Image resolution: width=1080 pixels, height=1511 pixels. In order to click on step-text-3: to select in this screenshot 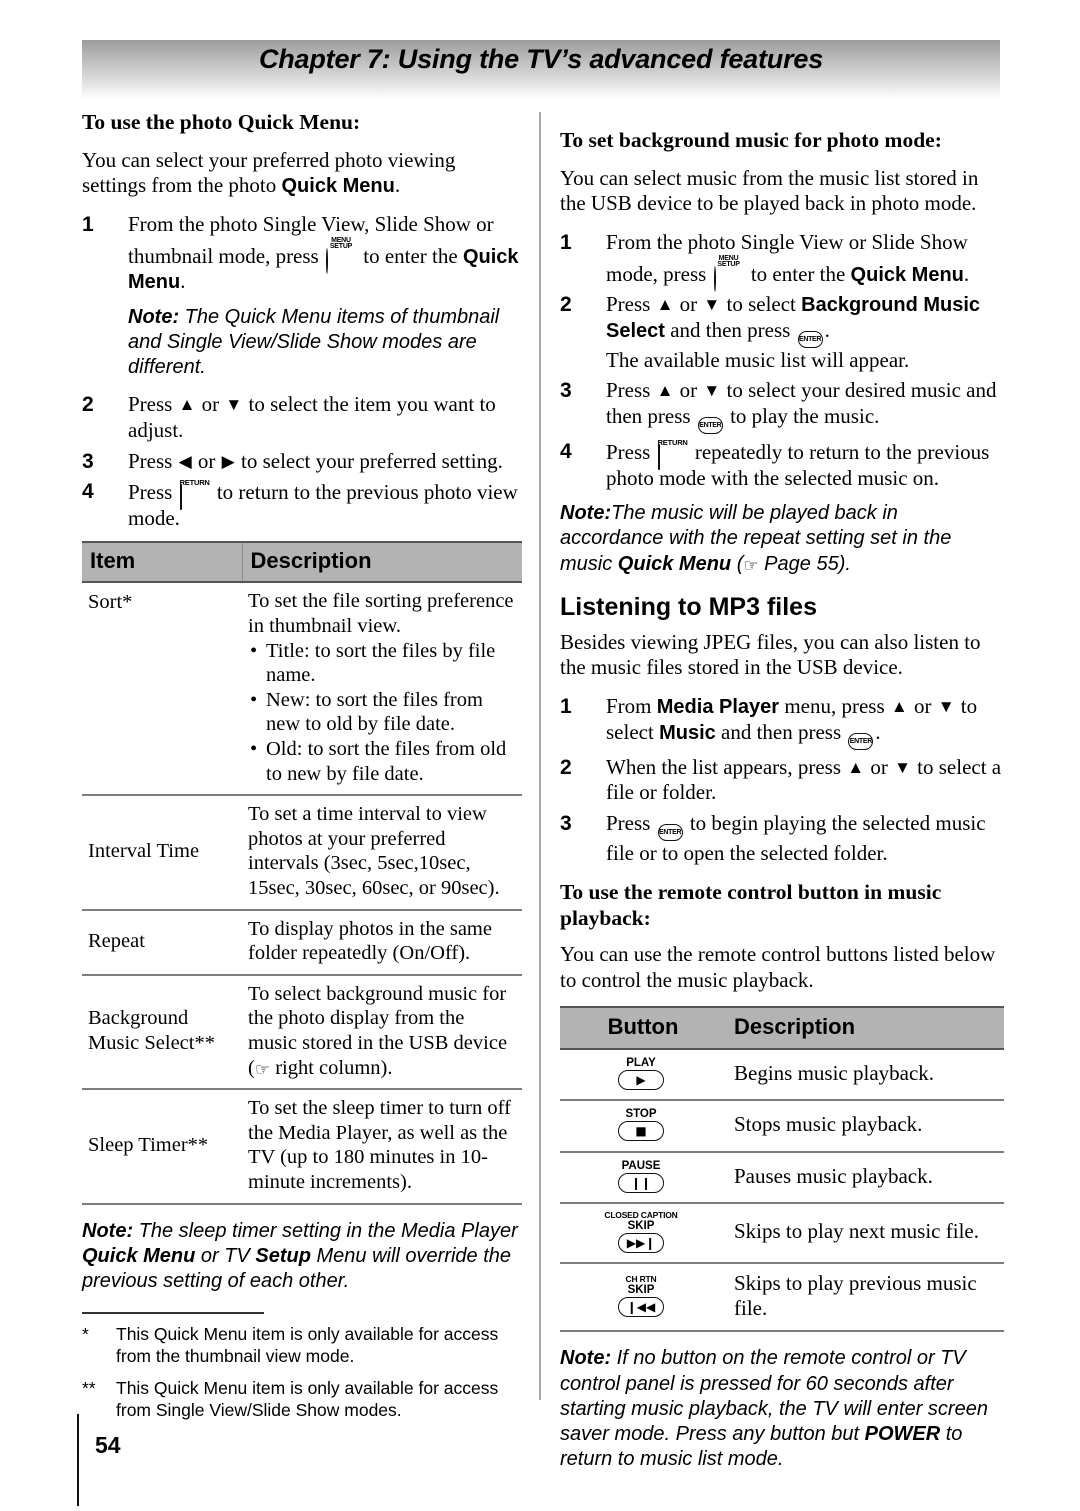, I will do `click(761, 304)`.